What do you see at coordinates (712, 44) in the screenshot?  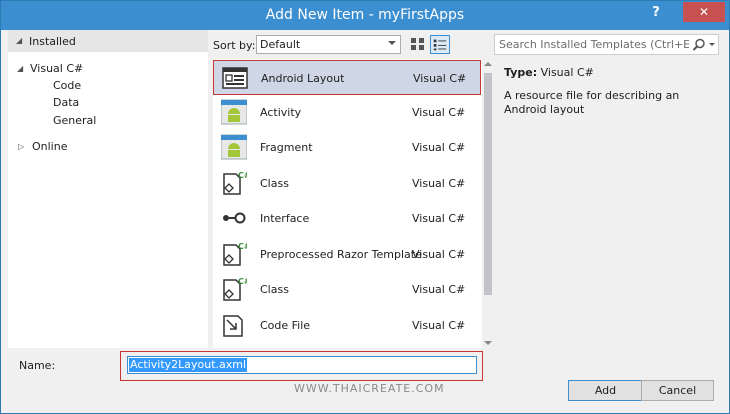 I see `search-options-chevron-icon` at bounding box center [712, 44].